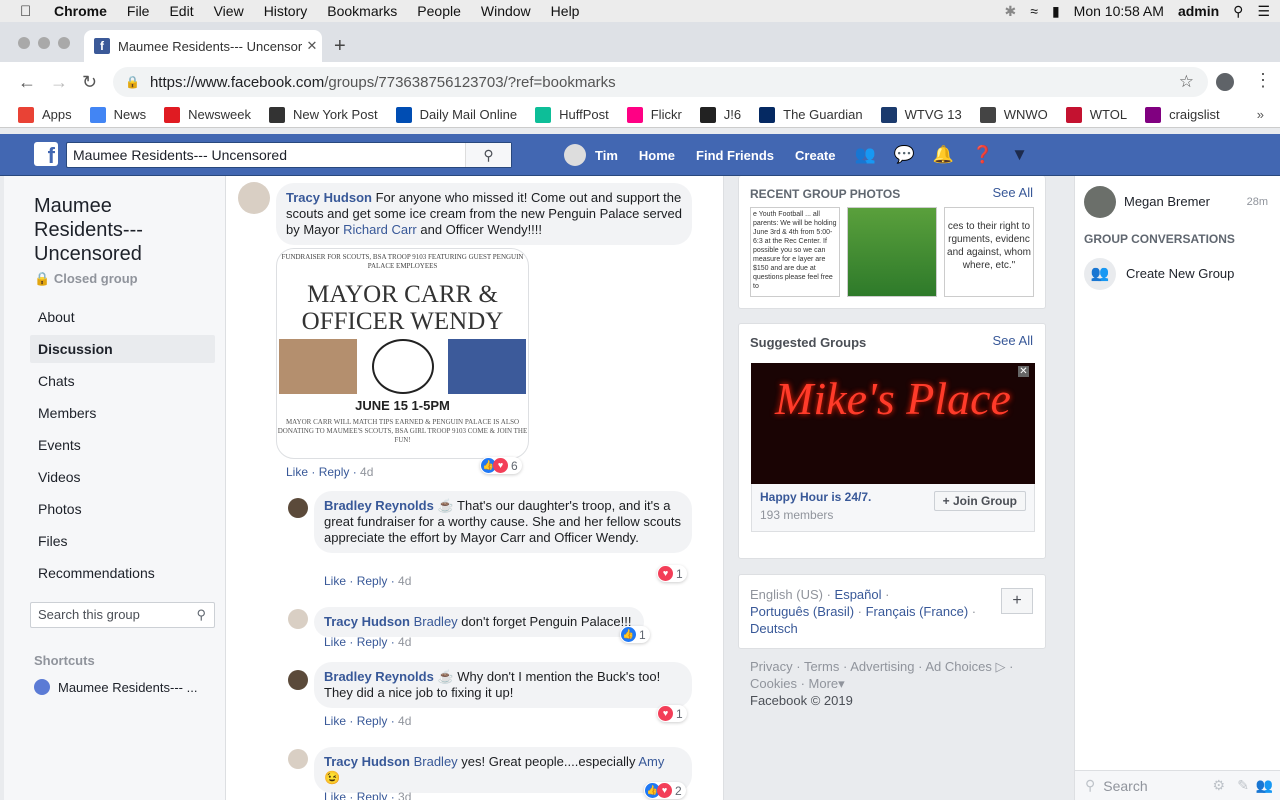  I want to click on bookmark-news: News, so click(117, 114).